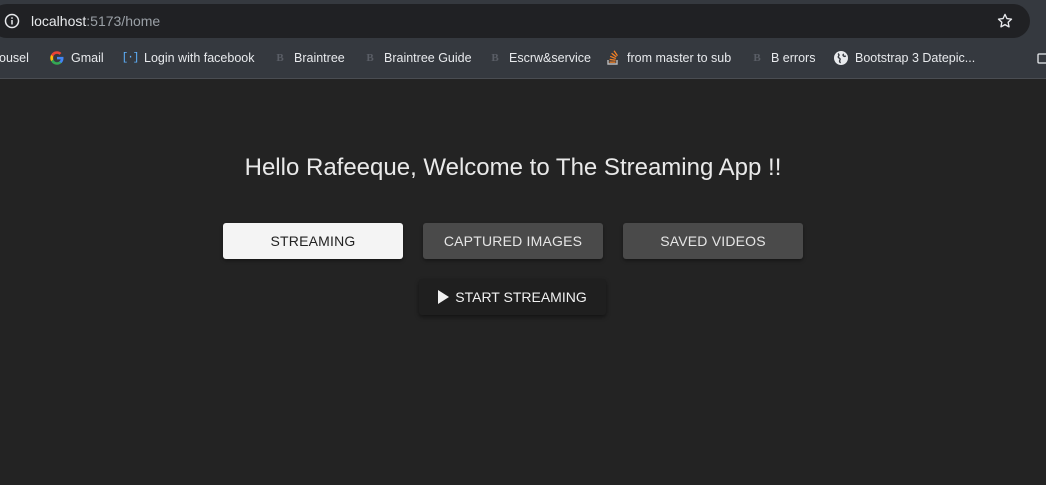 The height and width of the screenshot is (485, 1046). What do you see at coordinates (319, 58) in the screenshot?
I see `bookmark-label: Braintree` at bounding box center [319, 58].